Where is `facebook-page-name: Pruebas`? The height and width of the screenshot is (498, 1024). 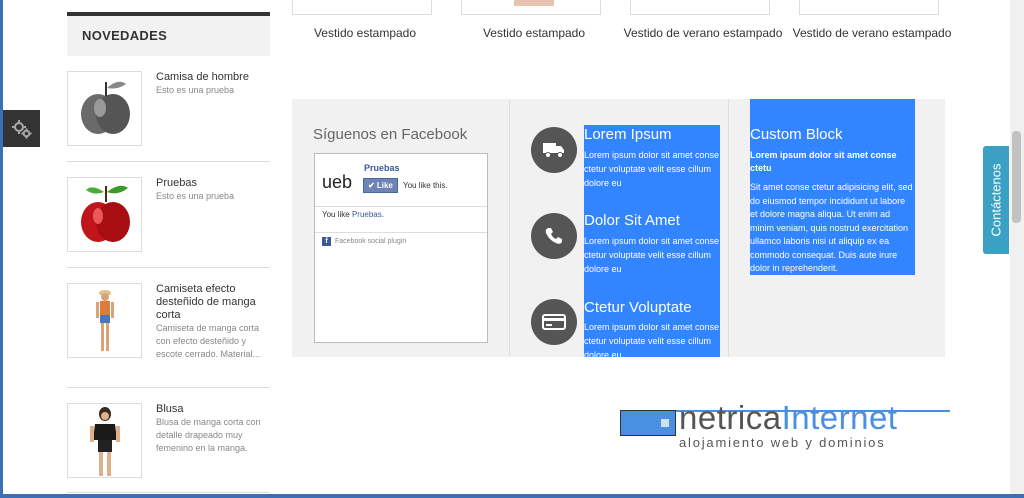 facebook-page-name: Pruebas is located at coordinates (382, 168).